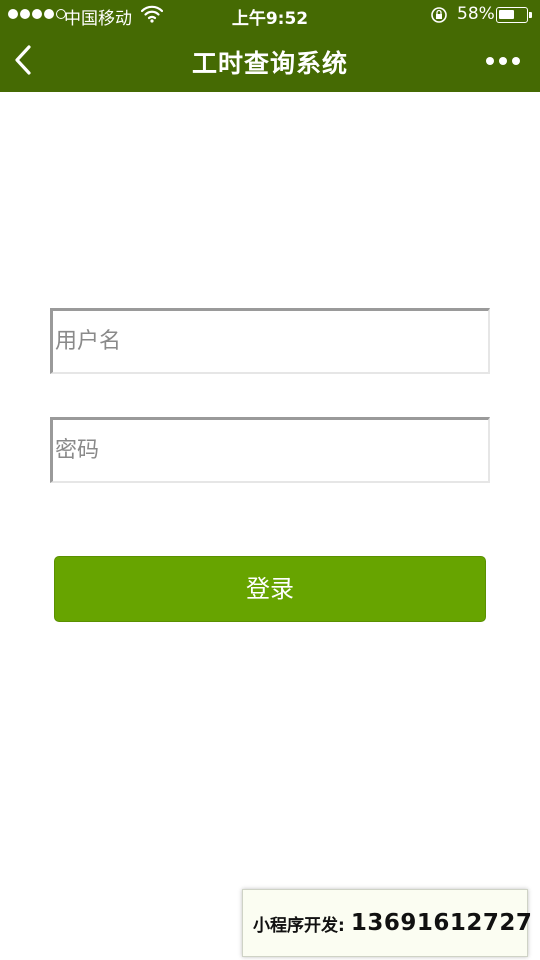 Image resolution: width=540 pixels, height=960 pixels. What do you see at coordinates (270, 15) in the screenshot?
I see `status-bar: 中国移动 上午9:52 58%` at bounding box center [270, 15].